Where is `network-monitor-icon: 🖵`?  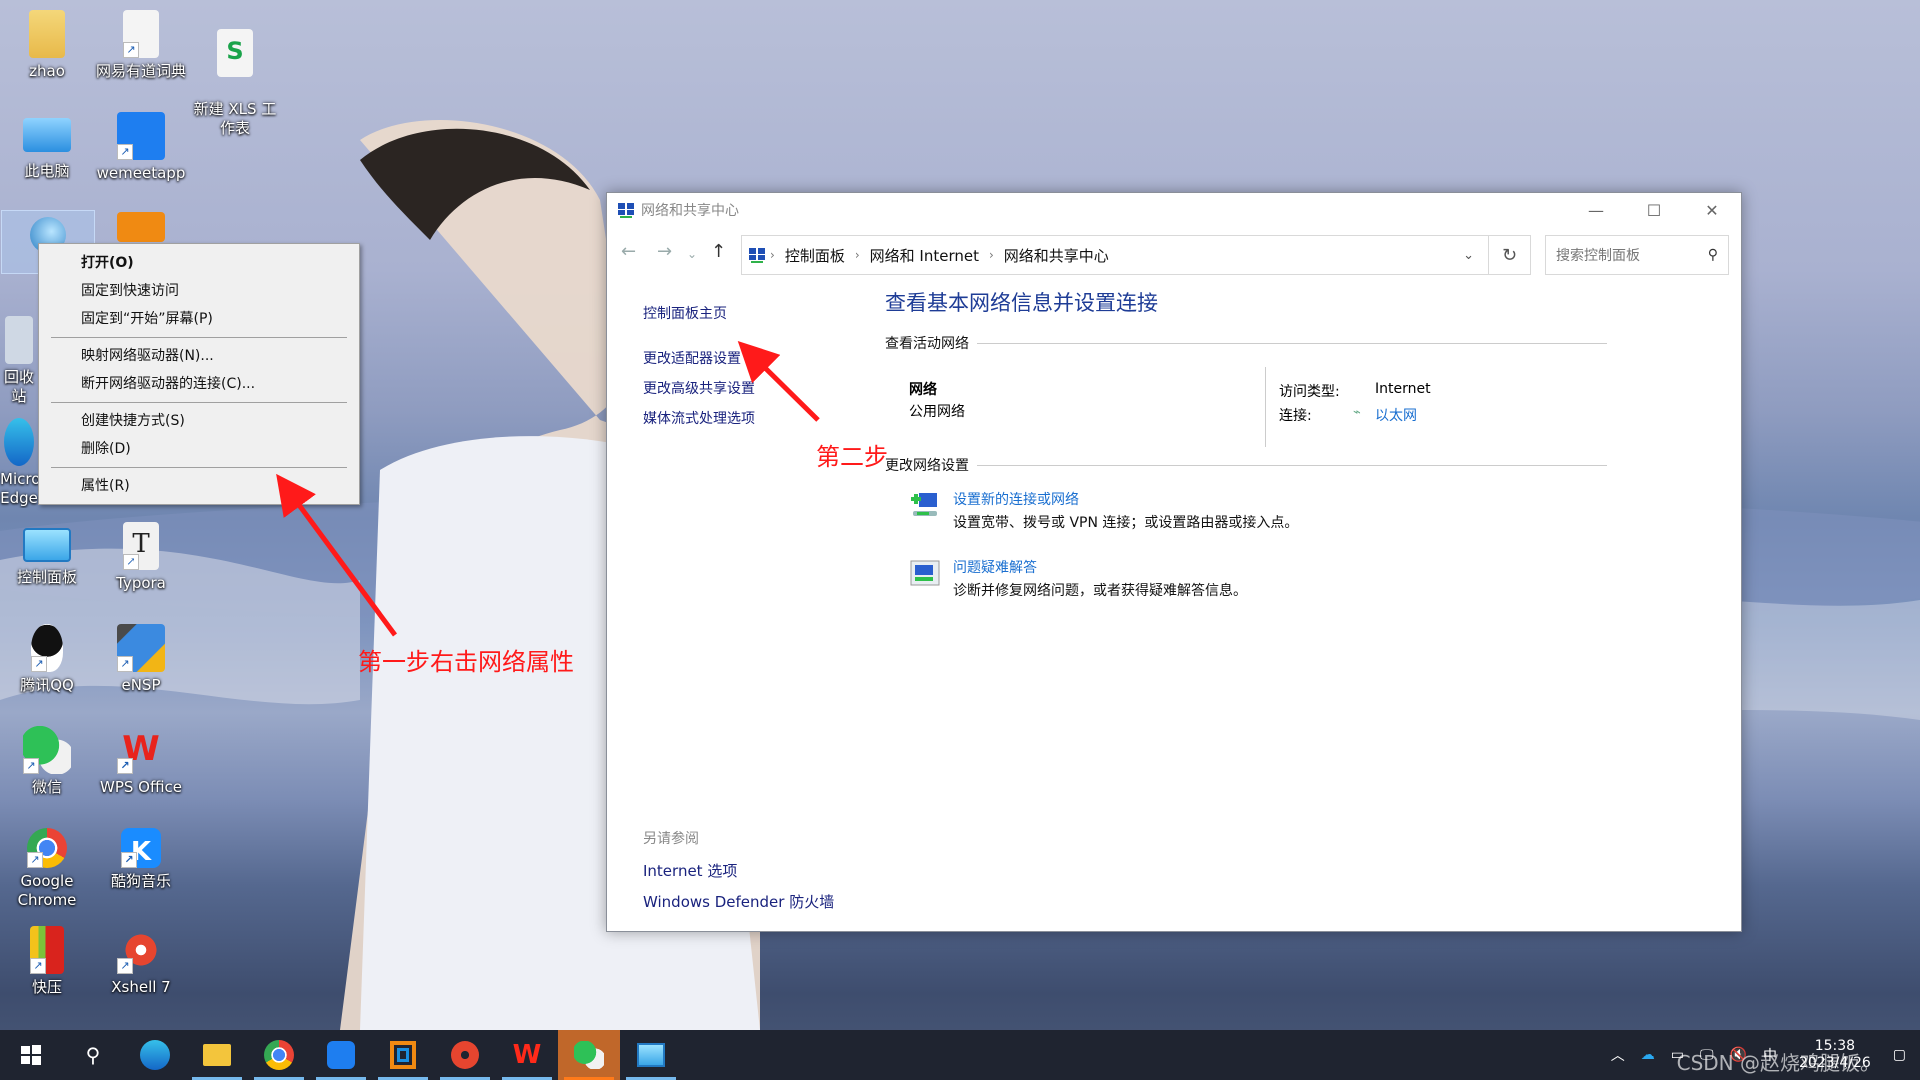
network-monitor-icon: 🖵 is located at coordinates (1707, 1055).